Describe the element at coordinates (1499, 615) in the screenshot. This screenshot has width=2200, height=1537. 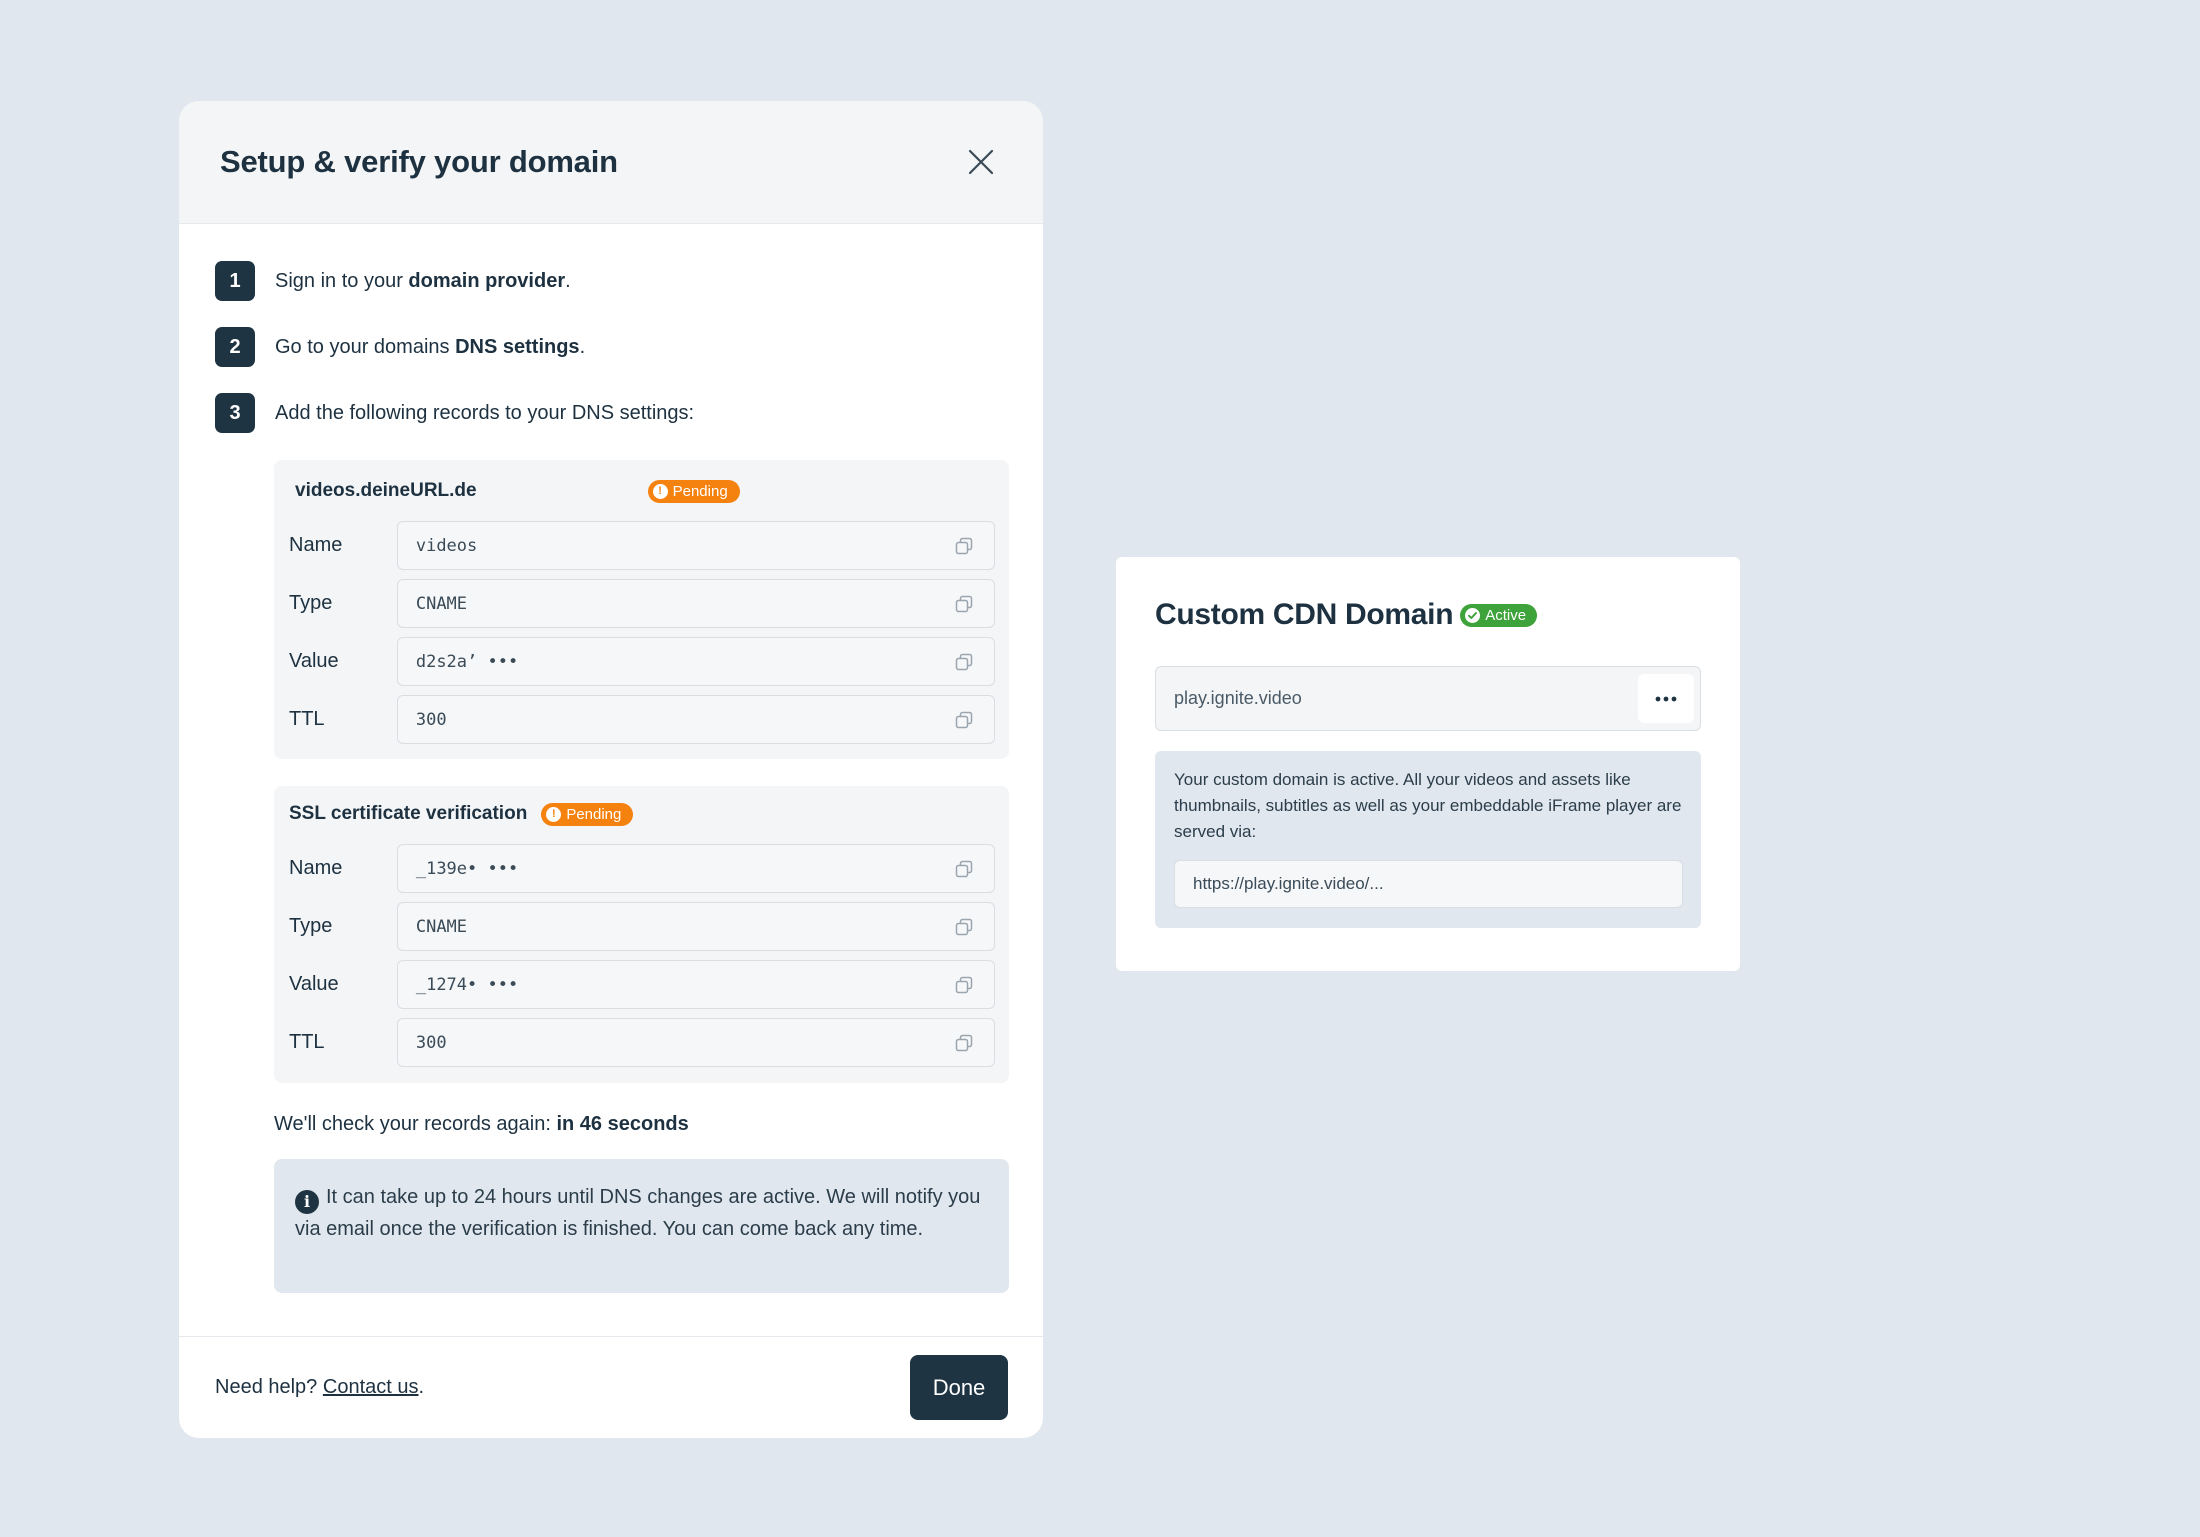
I see `status-badge: Active` at that location.